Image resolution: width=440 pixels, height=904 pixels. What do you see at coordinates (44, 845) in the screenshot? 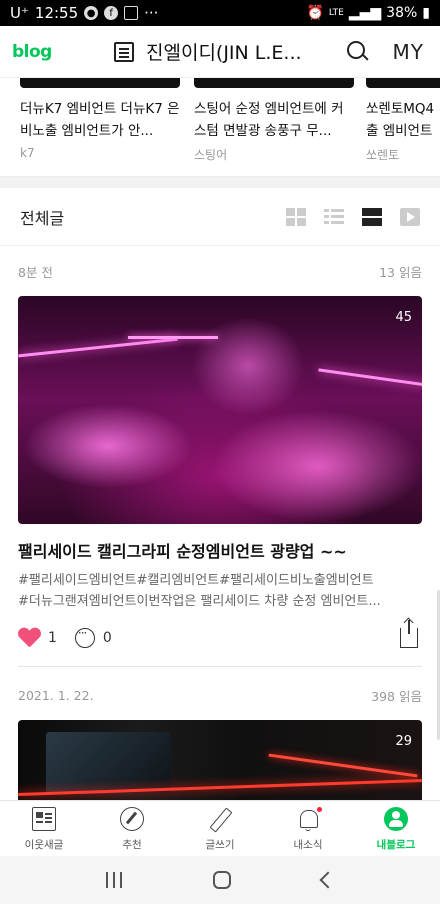
I see `nav-label: 이웃새글` at bounding box center [44, 845].